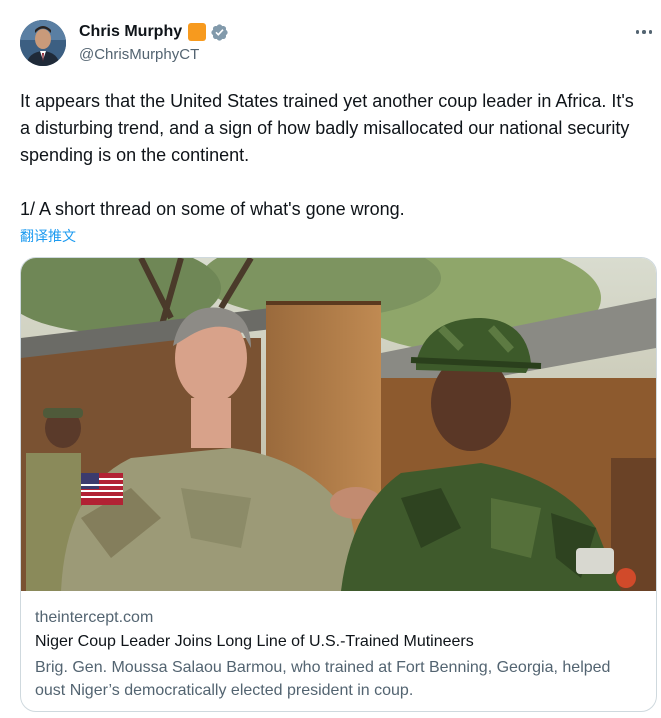  I want to click on more-options-icon, so click(644, 32).